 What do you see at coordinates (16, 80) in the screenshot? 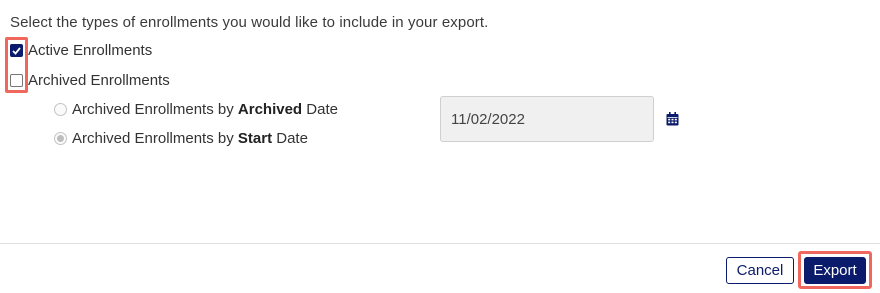
I see `archived-enrollments-checkbox` at bounding box center [16, 80].